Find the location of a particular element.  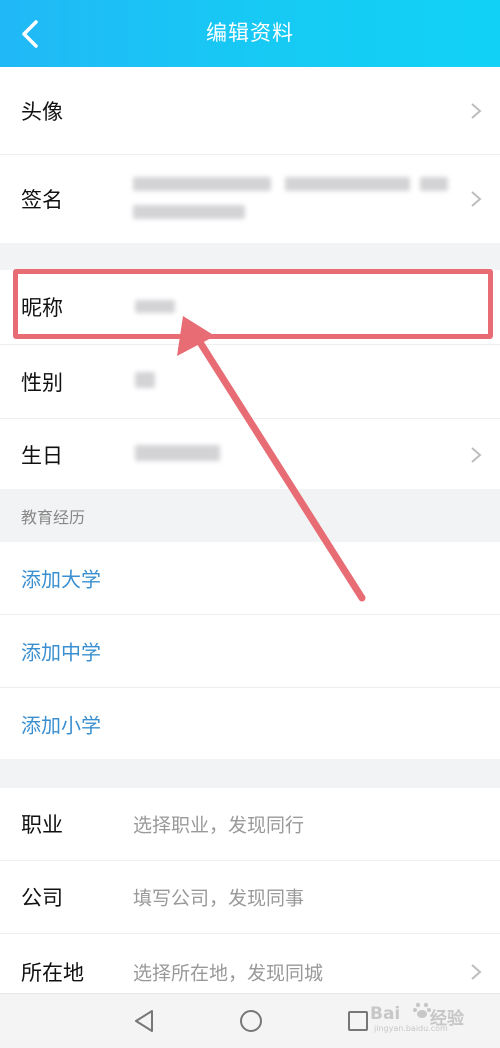

location-label: 所在地 is located at coordinates (52, 973).